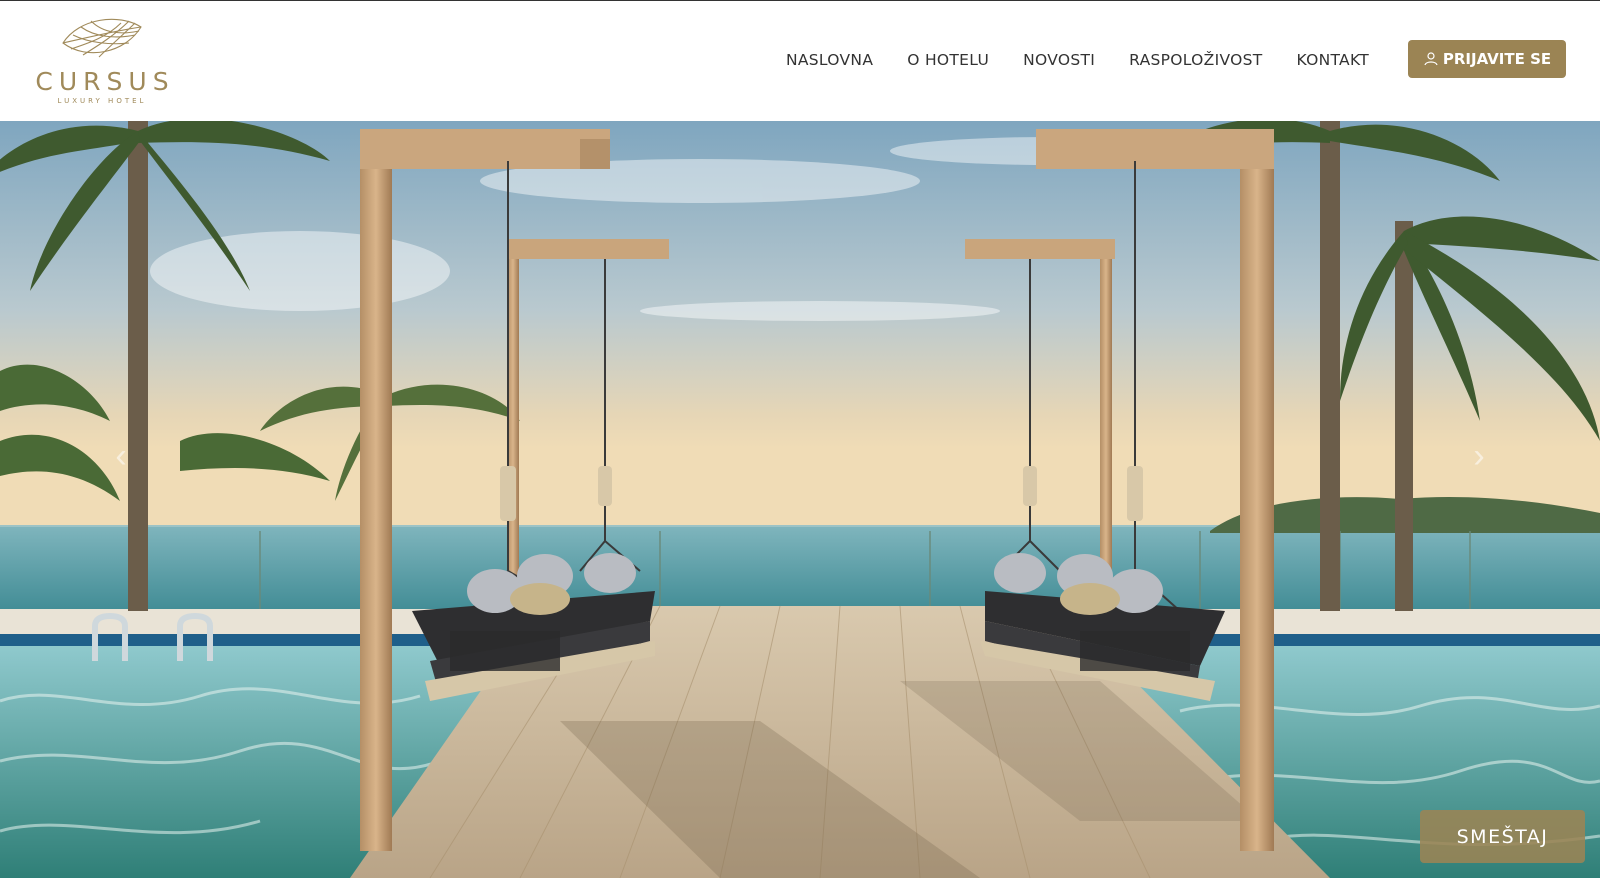  I want to click on login-button: PRIJAVITE SE, so click(1487, 59).